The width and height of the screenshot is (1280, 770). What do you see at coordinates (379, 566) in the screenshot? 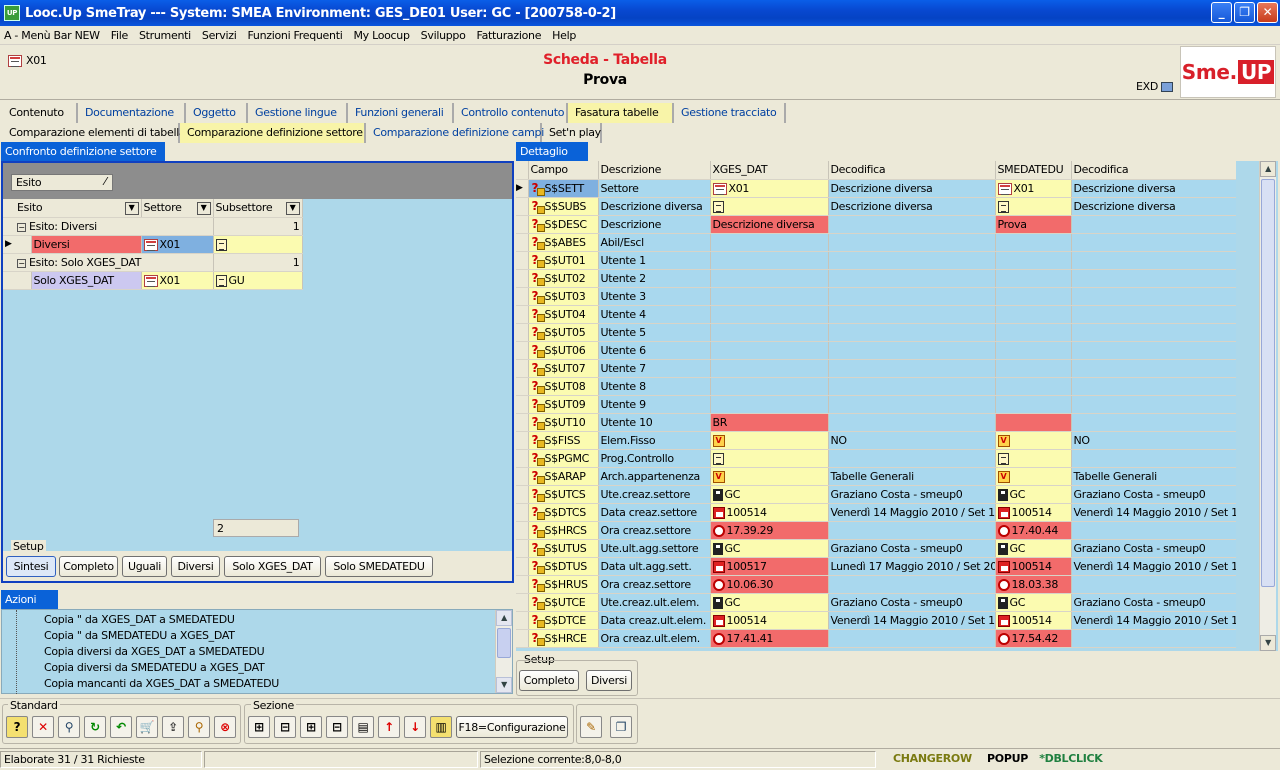
I see `solo-smedatedu-button: Solo SMEDATEDU` at bounding box center [379, 566].